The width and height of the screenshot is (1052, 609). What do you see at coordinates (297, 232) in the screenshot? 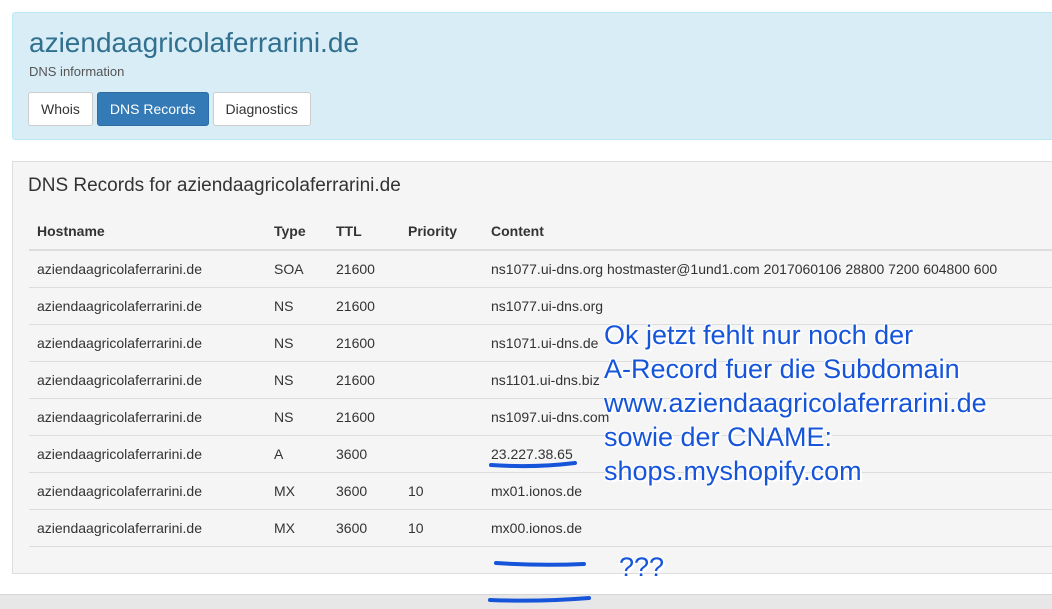
I see `column-header-type: Type` at bounding box center [297, 232].